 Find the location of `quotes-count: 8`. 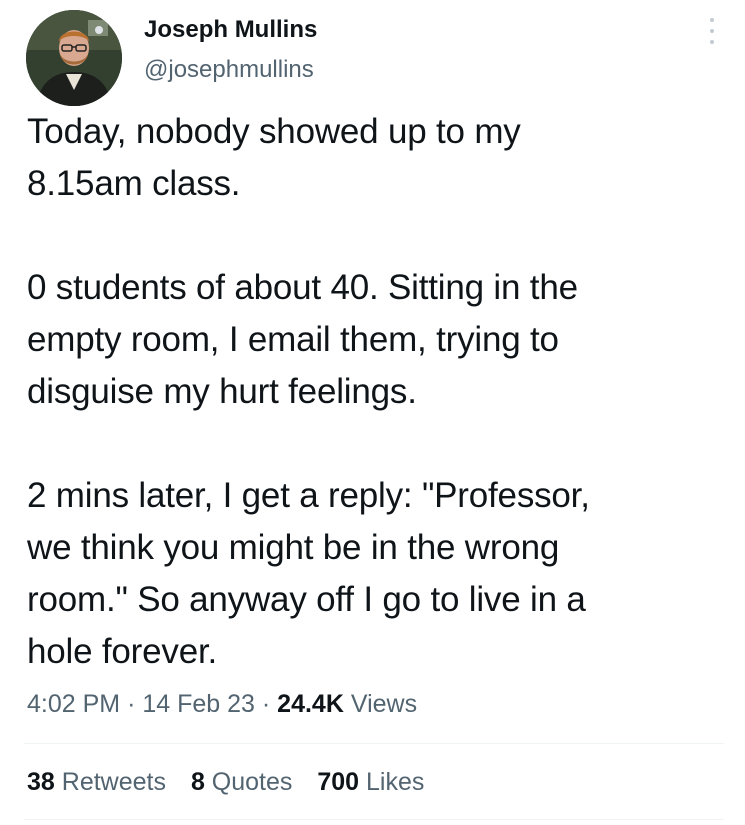

quotes-count: 8 is located at coordinates (197, 782).